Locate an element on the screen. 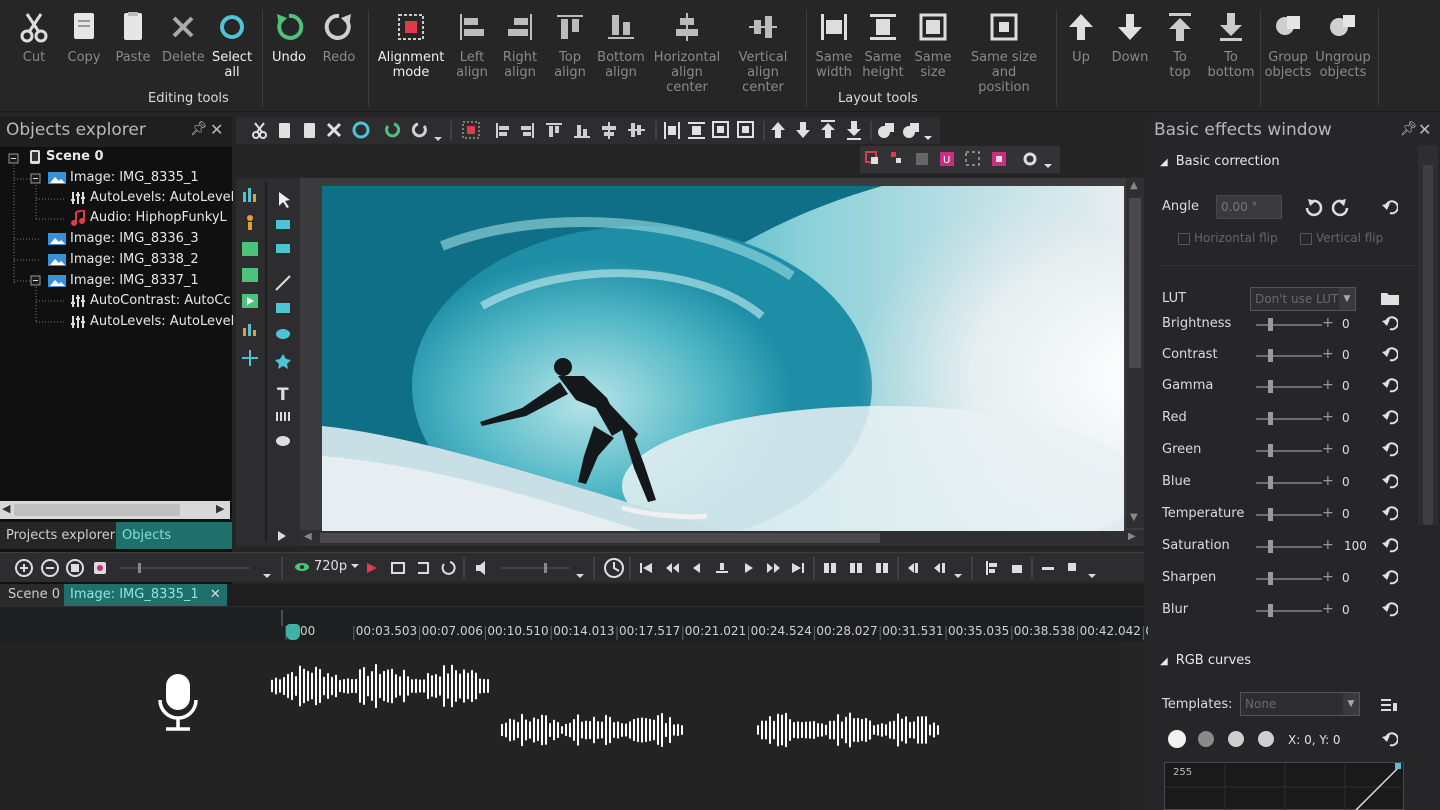 This screenshot has height=810, width=1440. templates-select: None ▼ is located at coordinates (1300, 704).